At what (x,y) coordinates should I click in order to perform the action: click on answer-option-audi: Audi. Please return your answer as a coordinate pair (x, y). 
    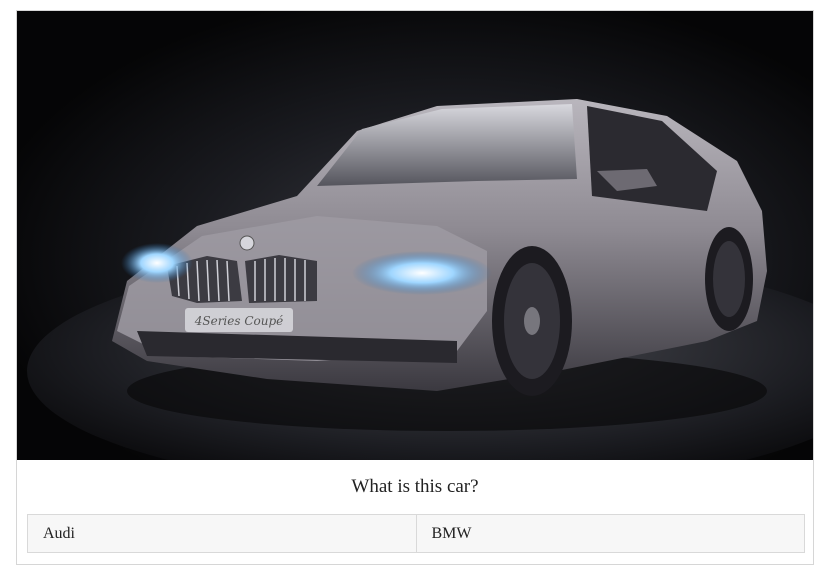
    Looking at the image, I should click on (222, 533).